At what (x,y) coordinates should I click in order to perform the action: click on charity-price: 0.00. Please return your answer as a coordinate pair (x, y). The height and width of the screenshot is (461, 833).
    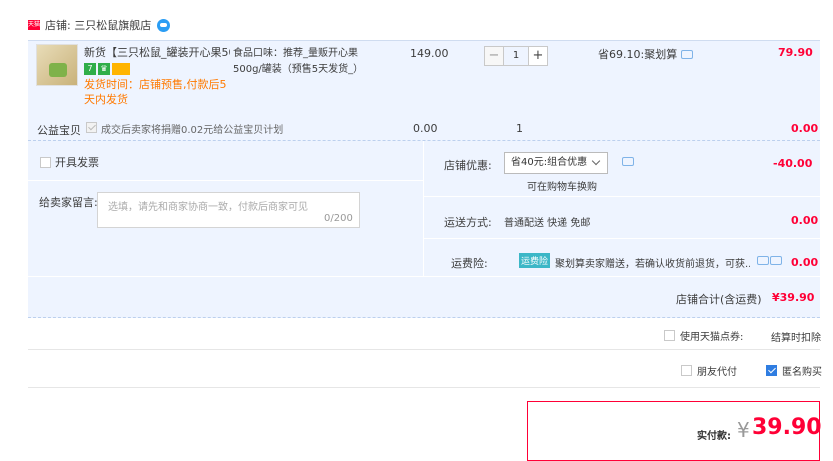
    Looking at the image, I should click on (425, 128).